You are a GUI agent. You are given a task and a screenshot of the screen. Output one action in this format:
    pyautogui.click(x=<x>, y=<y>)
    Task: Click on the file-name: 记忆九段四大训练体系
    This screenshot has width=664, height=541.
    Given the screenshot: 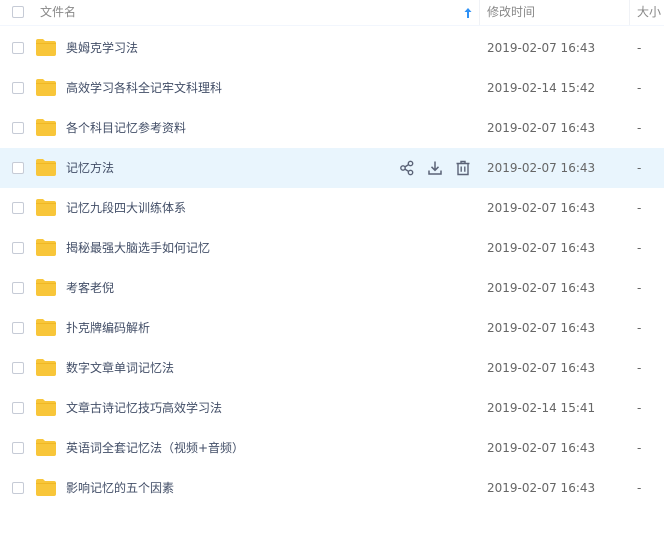 What is the action you would take?
    pyautogui.click(x=126, y=208)
    